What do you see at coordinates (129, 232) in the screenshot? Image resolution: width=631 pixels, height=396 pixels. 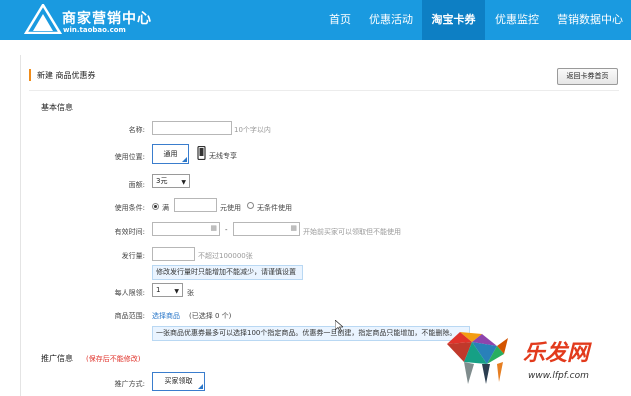 I see `validity-label: 有效时间:` at bounding box center [129, 232].